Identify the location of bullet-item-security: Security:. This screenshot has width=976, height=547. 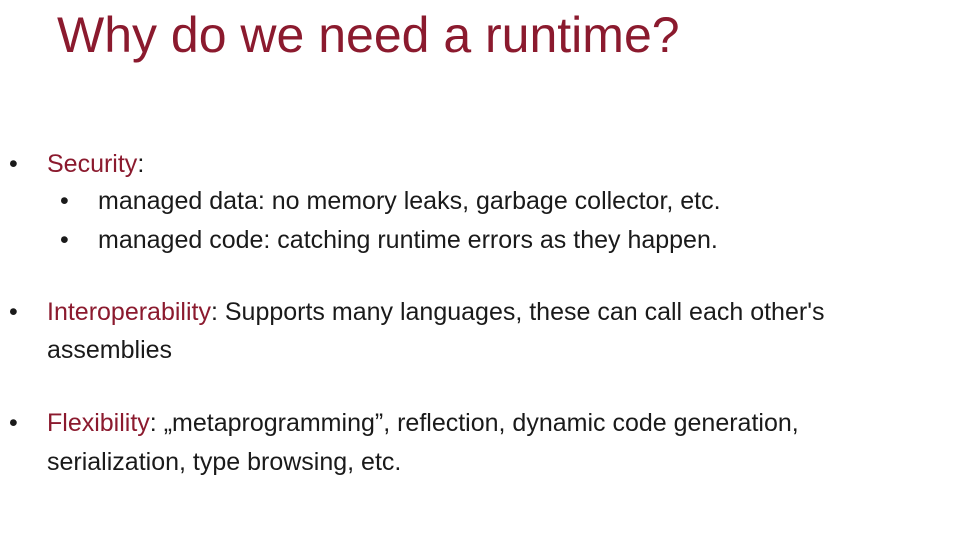
(95, 164).